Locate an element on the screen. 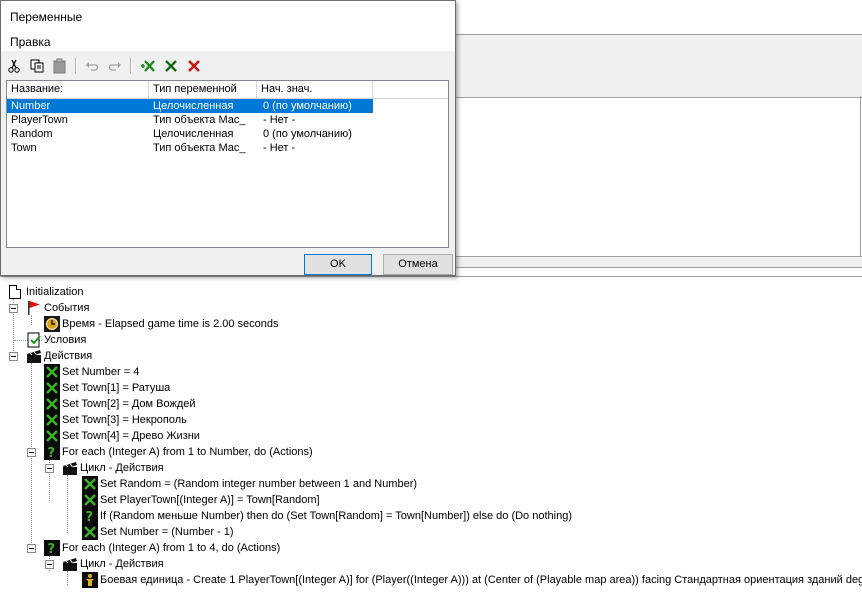 The image size is (862, 595). document-icon is located at coordinates (15, 292).